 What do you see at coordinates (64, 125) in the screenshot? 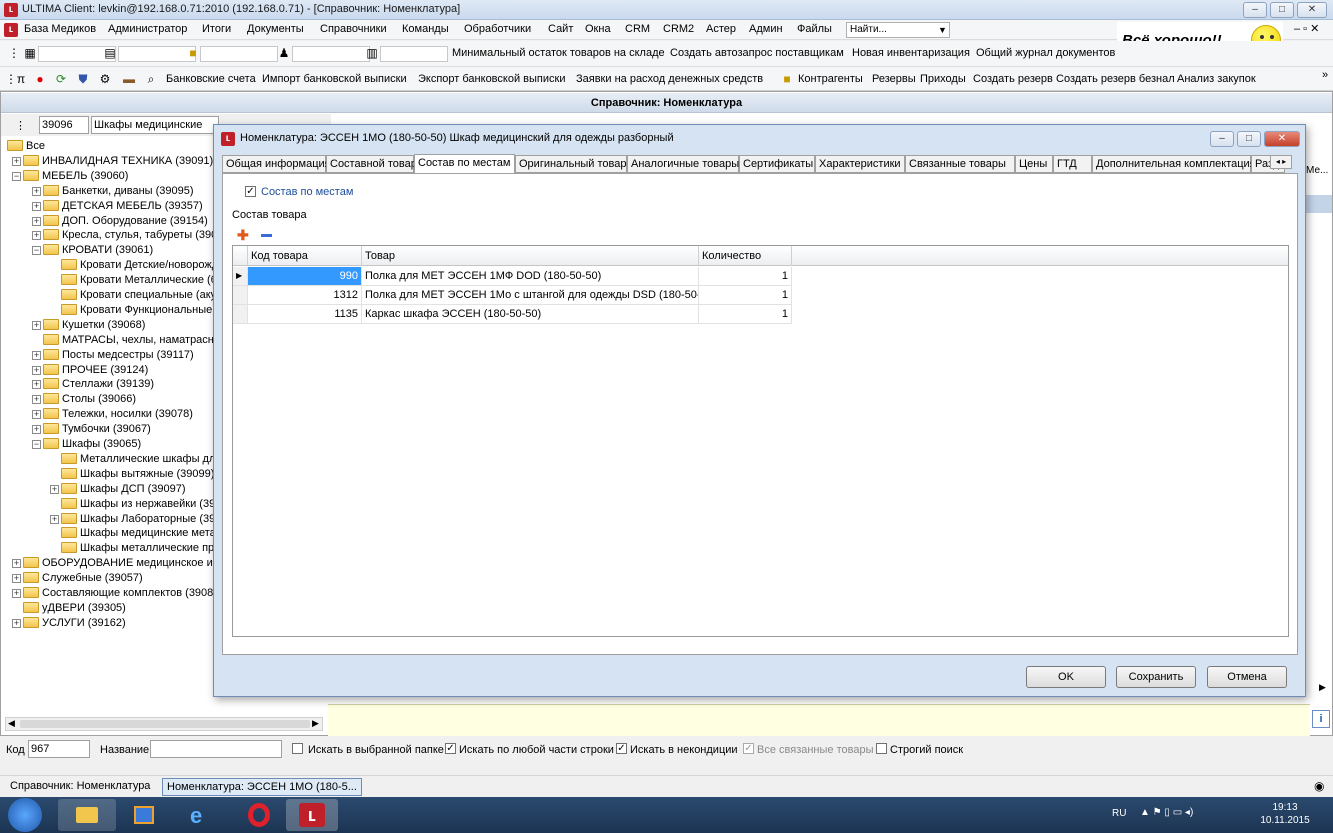
I see `folder-code-field: 39096` at bounding box center [64, 125].